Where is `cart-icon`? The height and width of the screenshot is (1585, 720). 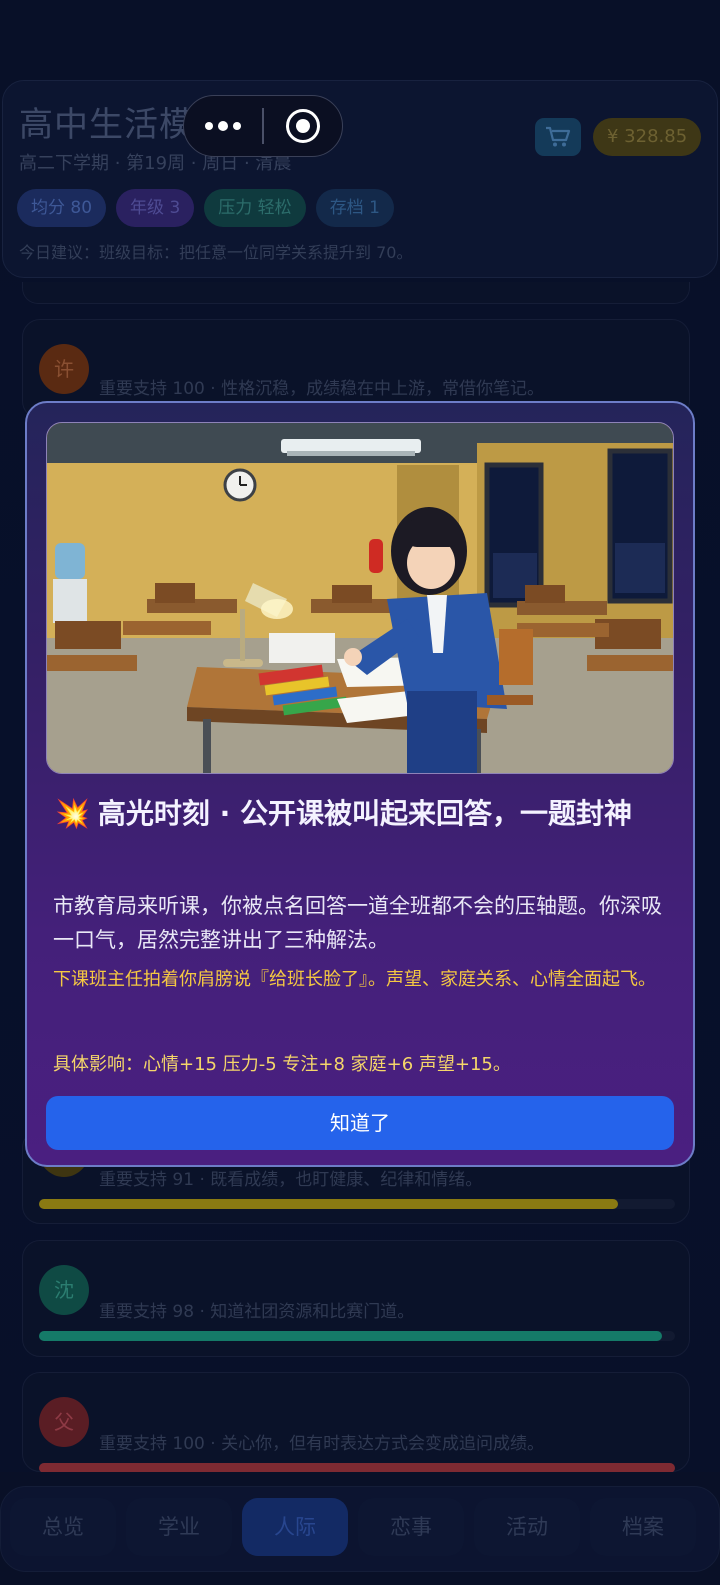 cart-icon is located at coordinates (558, 136).